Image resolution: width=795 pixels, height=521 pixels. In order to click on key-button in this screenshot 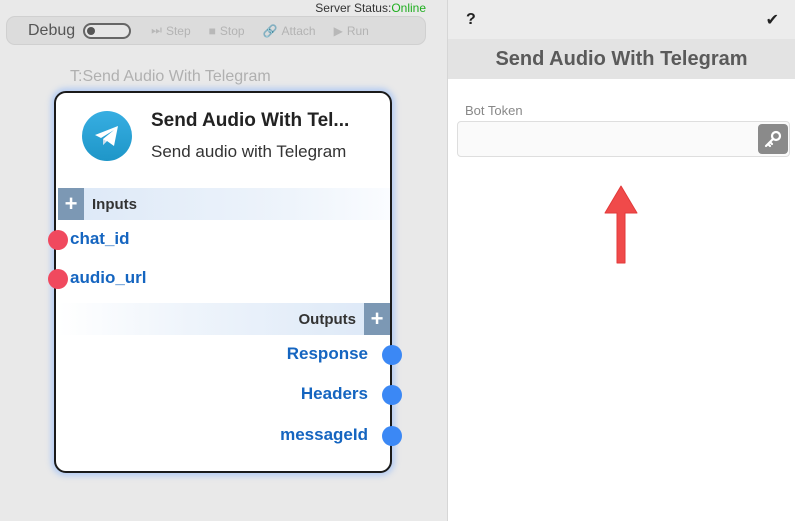, I will do `click(773, 139)`.